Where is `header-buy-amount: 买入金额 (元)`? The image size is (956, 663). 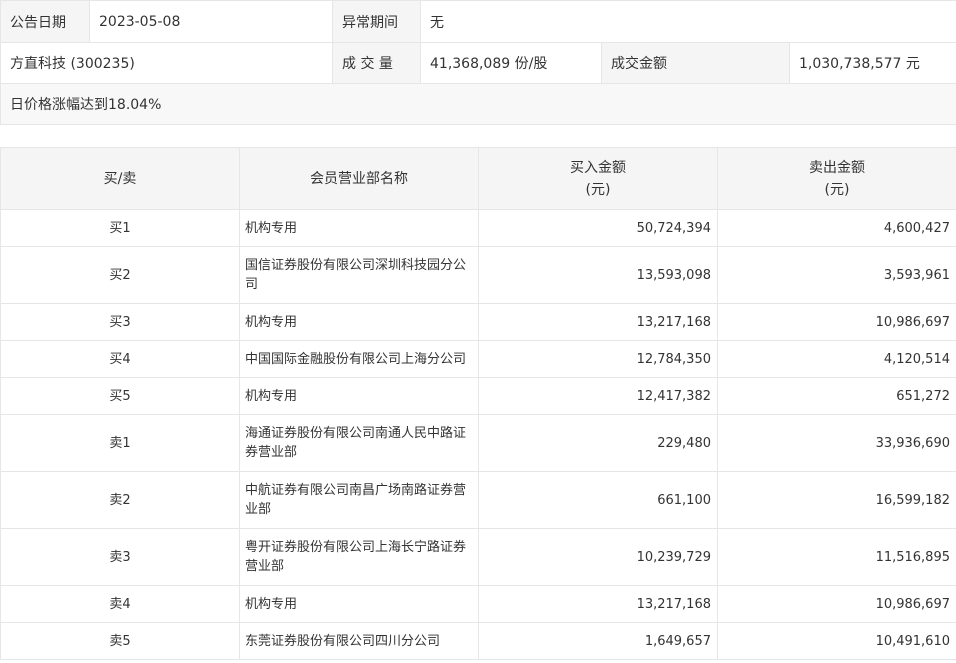
header-buy-amount: 买入金额 (元) is located at coordinates (598, 178).